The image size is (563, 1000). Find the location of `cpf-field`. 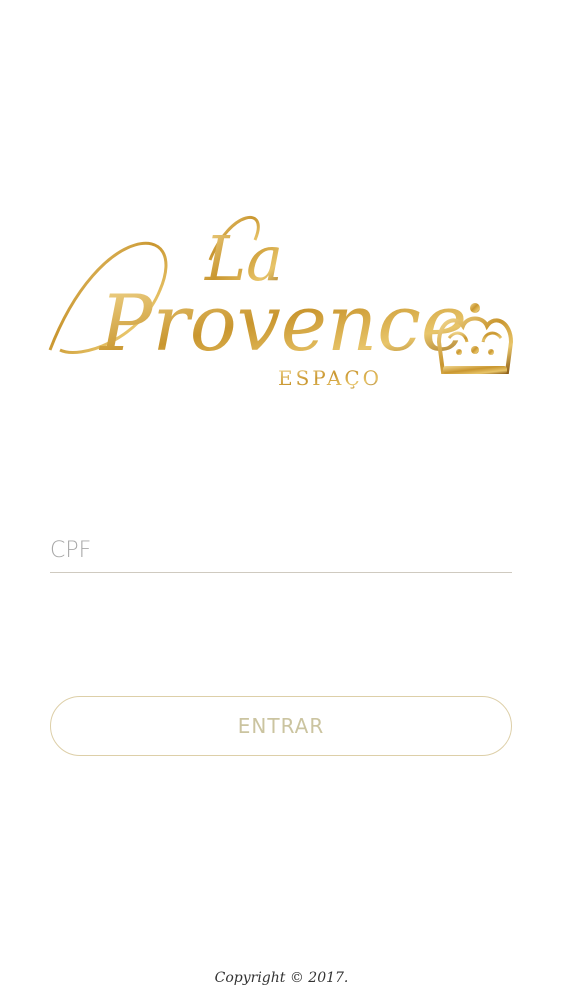

cpf-field is located at coordinates (281, 546).